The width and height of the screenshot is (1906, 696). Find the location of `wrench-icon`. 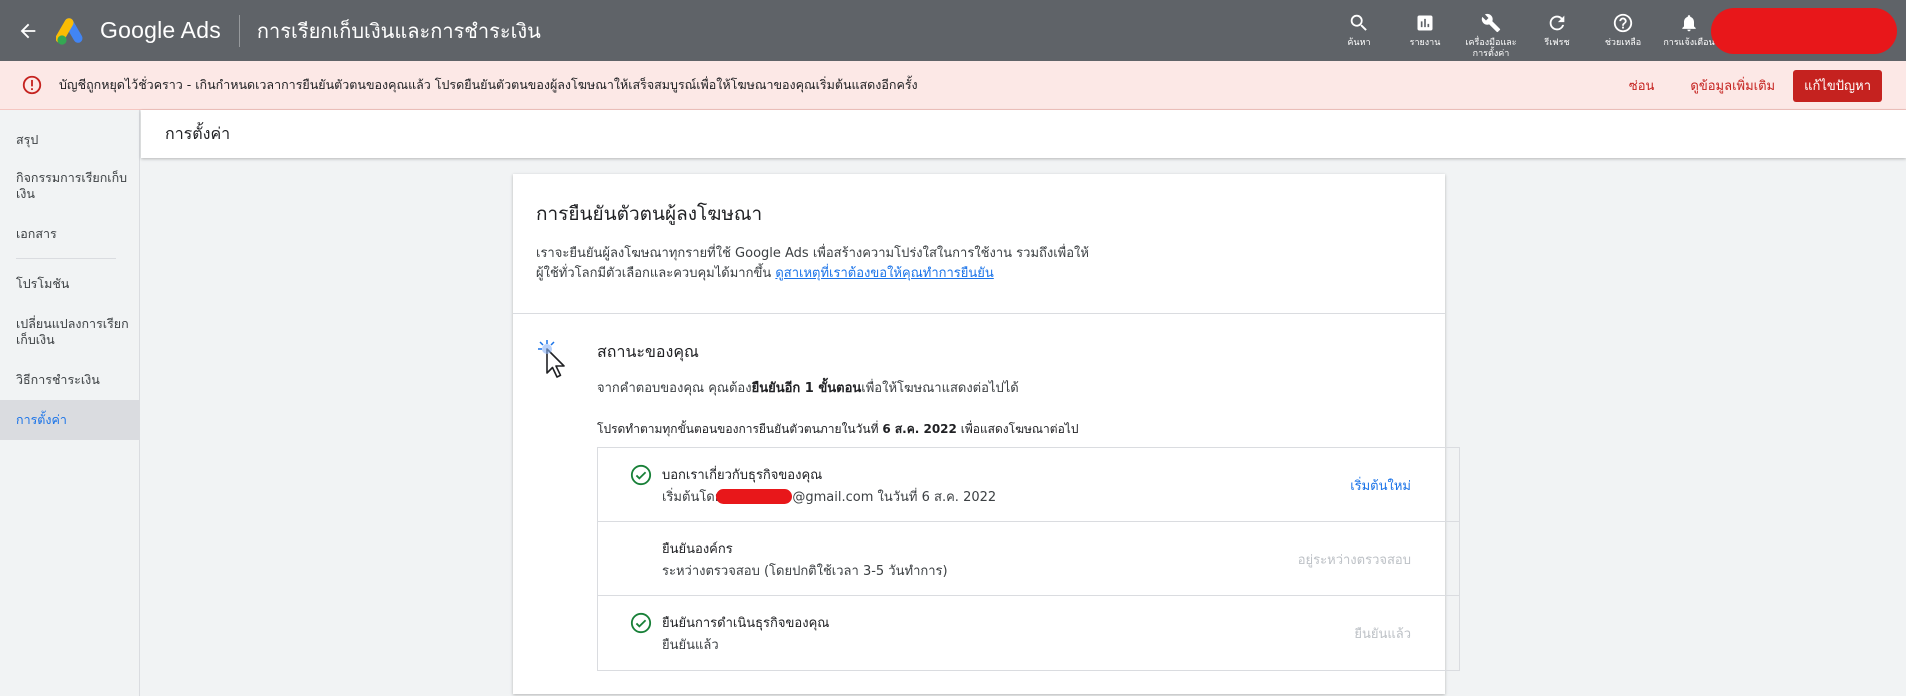

wrench-icon is located at coordinates (1491, 23).